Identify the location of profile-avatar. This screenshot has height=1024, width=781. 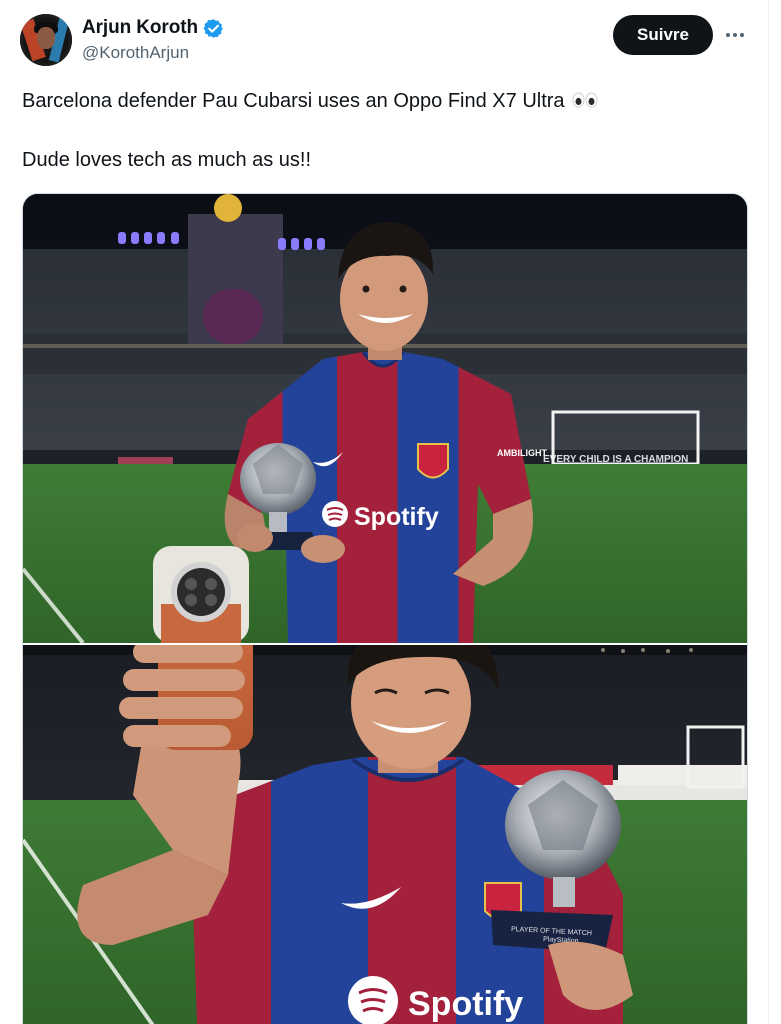
(46, 40).